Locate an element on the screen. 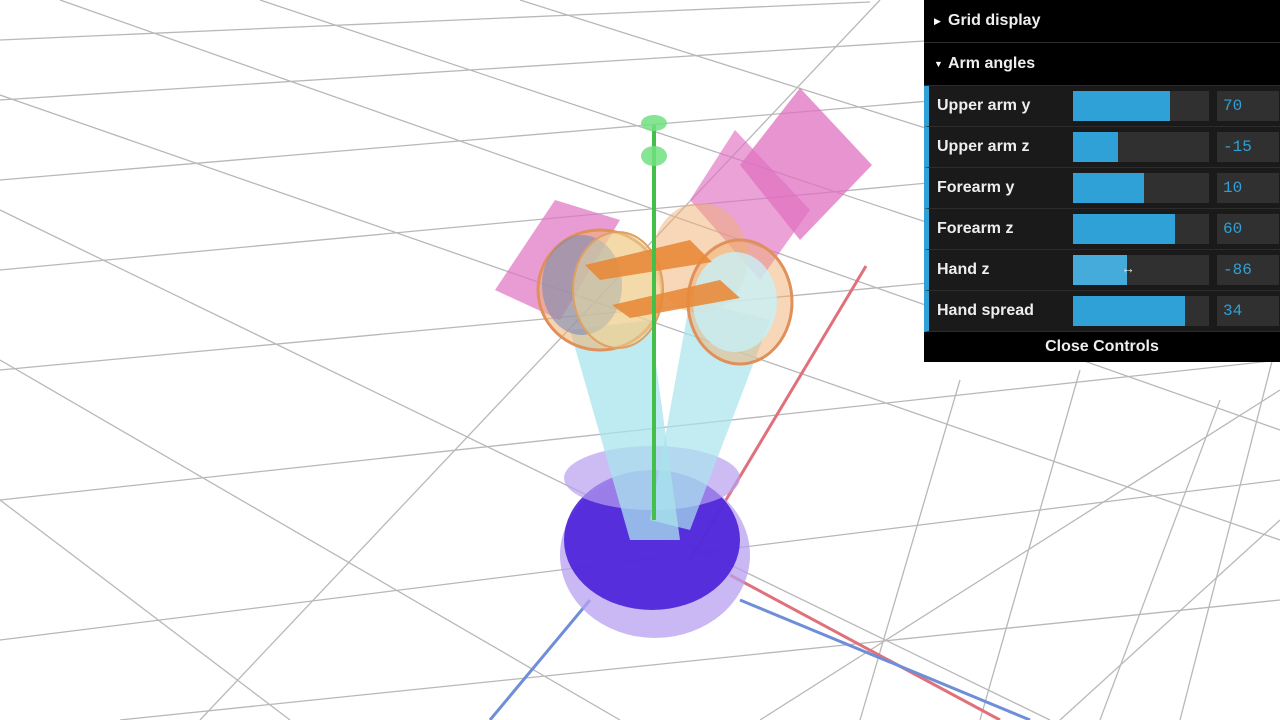 The image size is (1280, 720). controller-hand-z: Hand z ↔ -86 is located at coordinates (1102, 270).